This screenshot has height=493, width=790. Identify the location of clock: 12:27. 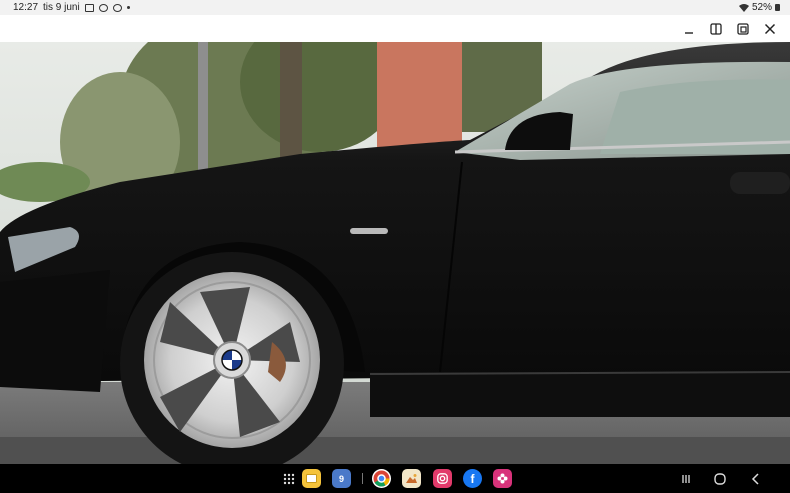
(26, 7).